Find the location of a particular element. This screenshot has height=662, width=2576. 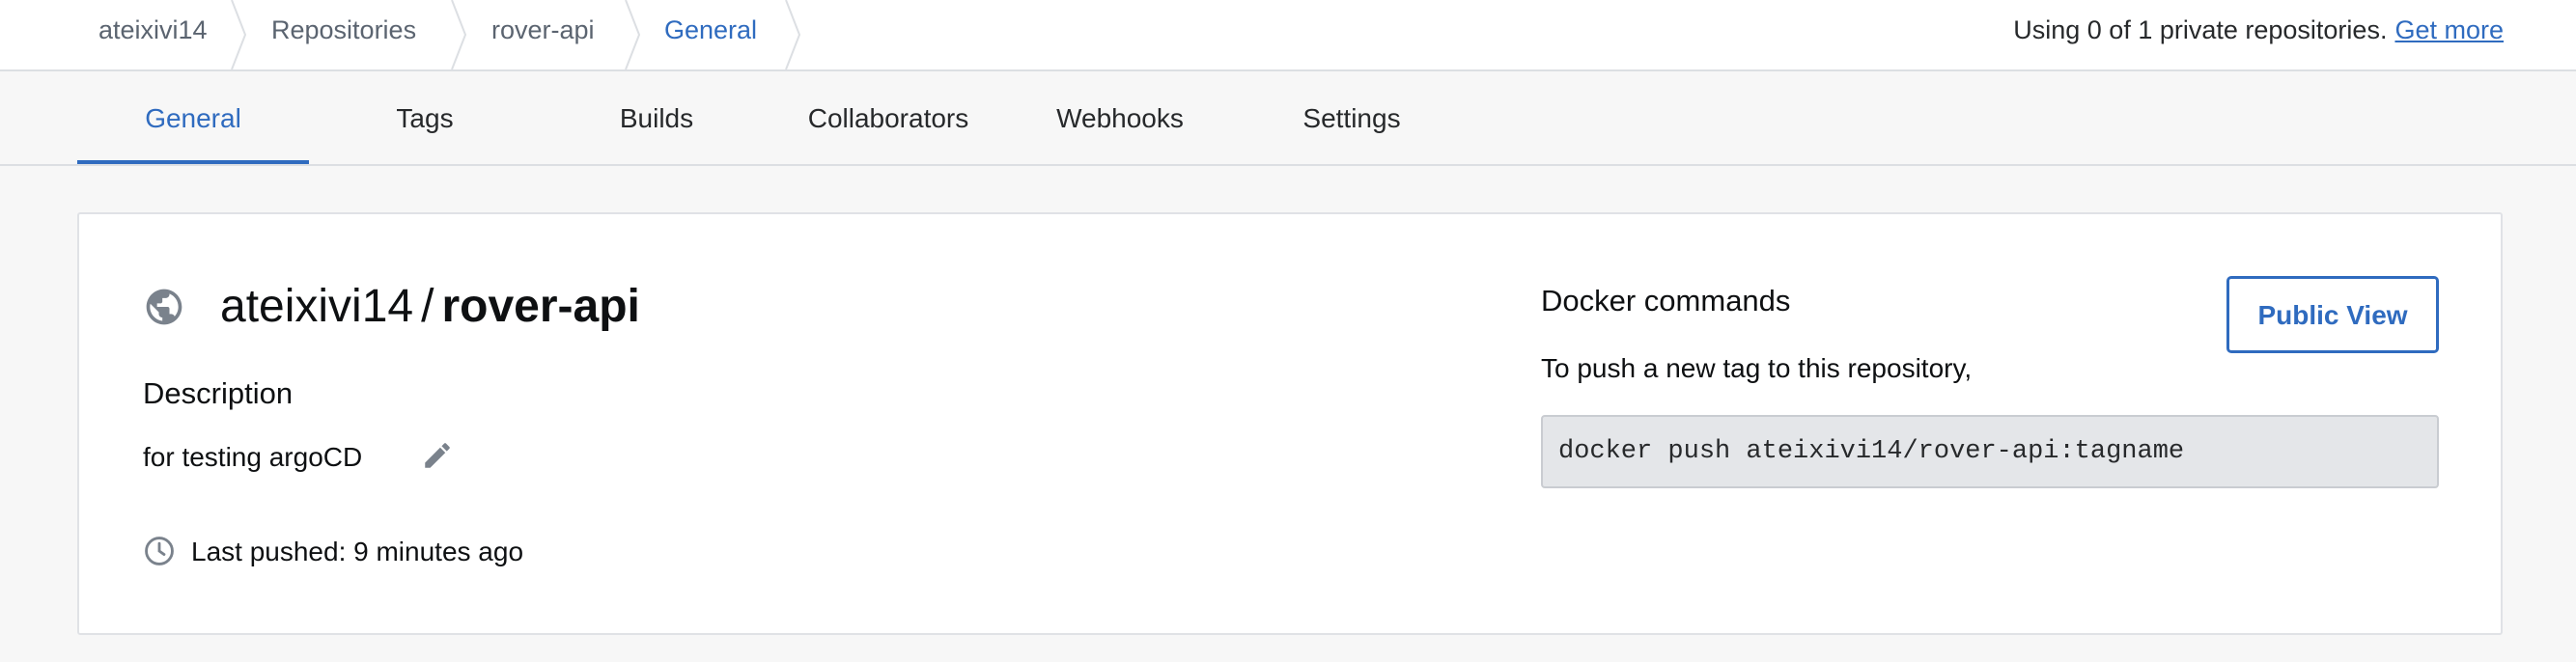

tab-collaborators: Collaborators is located at coordinates (888, 117).